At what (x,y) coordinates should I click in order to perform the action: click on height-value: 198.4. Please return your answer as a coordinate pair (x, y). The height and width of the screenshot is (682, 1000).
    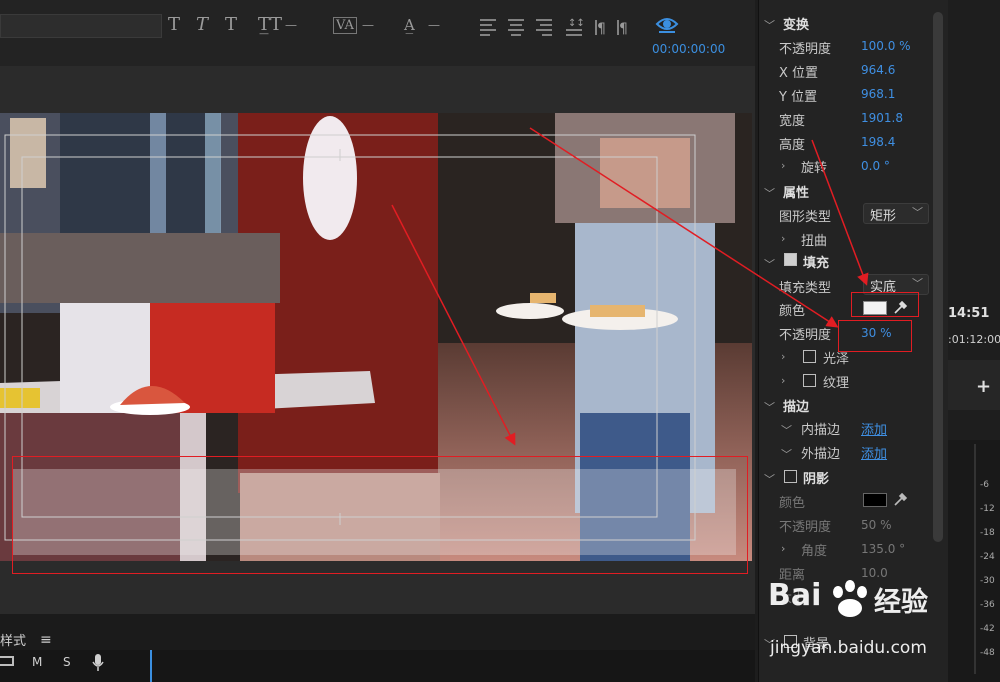
    Looking at the image, I should click on (878, 142).